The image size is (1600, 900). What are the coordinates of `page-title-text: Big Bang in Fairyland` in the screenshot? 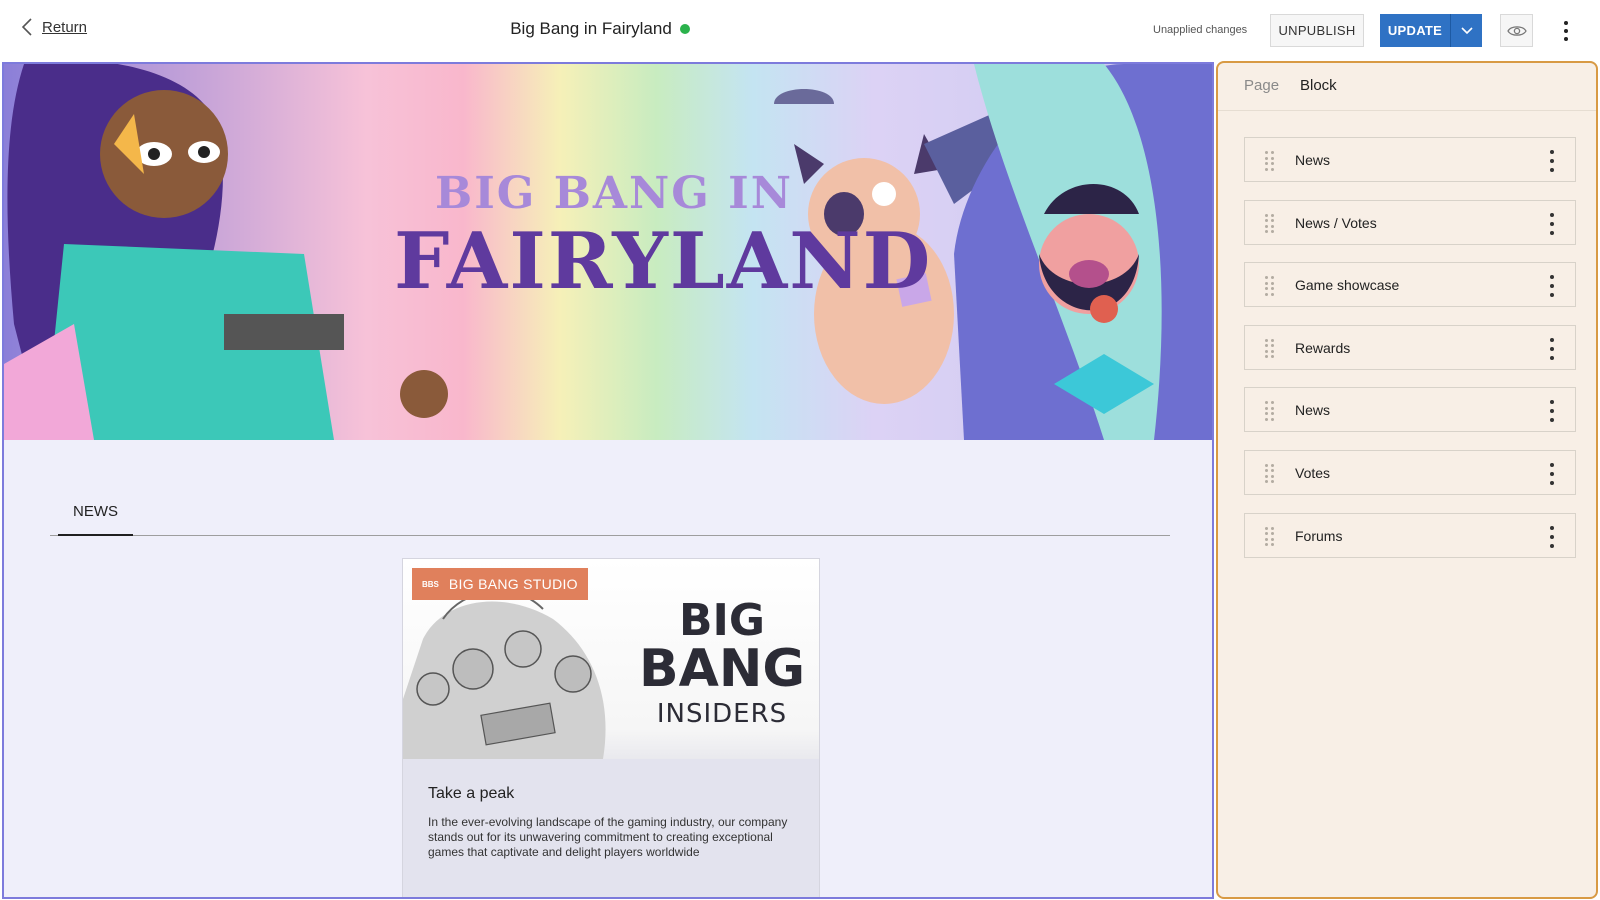 It's located at (591, 28).